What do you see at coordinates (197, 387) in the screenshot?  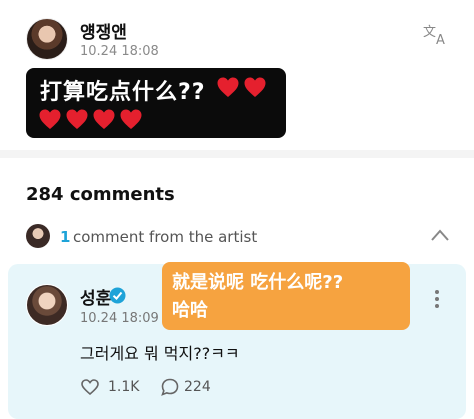 I see `reply-count: 224` at bounding box center [197, 387].